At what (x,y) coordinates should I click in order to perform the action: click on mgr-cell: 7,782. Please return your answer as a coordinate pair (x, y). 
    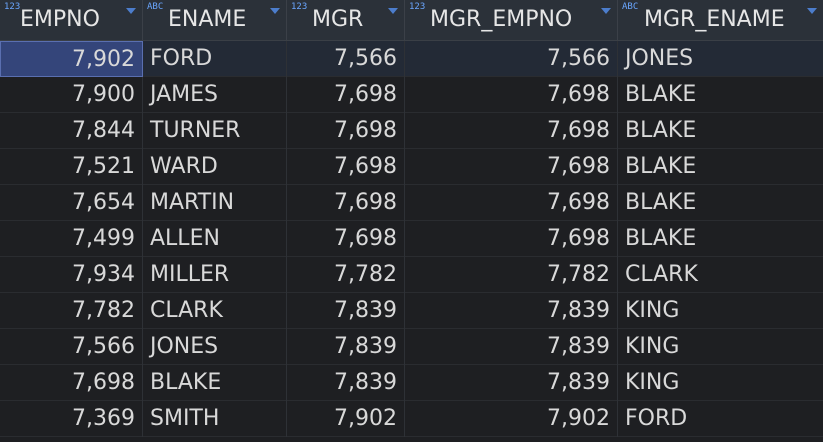
    Looking at the image, I should click on (346, 275).